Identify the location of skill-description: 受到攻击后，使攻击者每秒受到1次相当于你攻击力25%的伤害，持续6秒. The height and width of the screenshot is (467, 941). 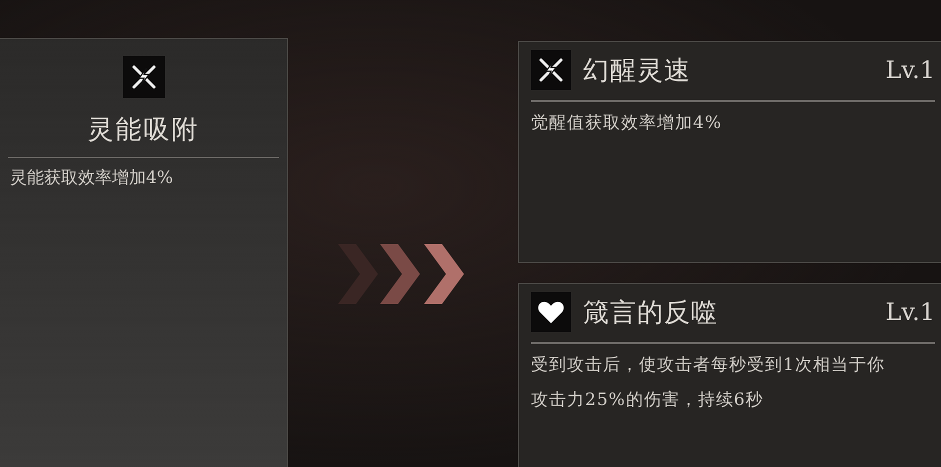
(708, 383).